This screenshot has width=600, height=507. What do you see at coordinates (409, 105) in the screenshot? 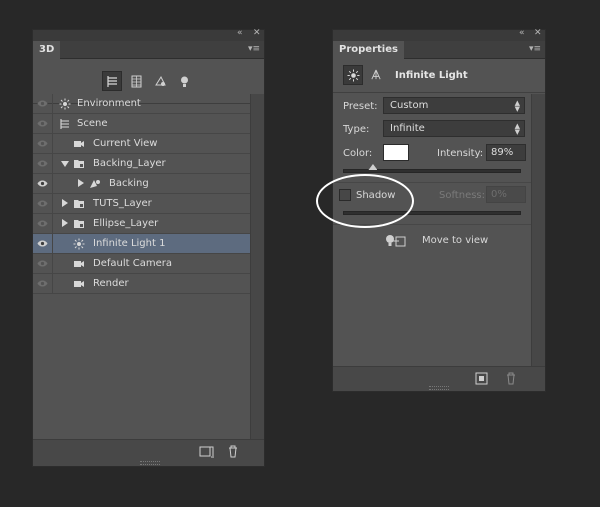
I see `preset-value: Custom` at bounding box center [409, 105].